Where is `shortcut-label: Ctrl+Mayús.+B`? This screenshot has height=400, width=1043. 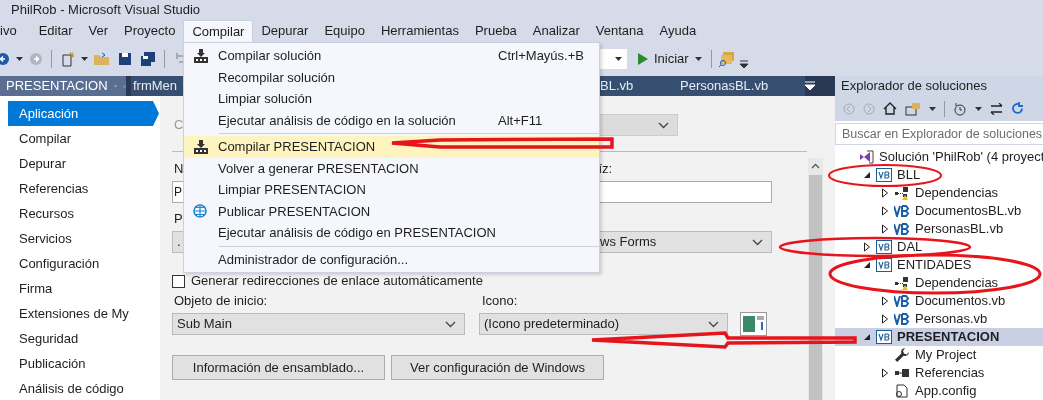
shortcut-label: Ctrl+Mayús.+B is located at coordinates (541, 56).